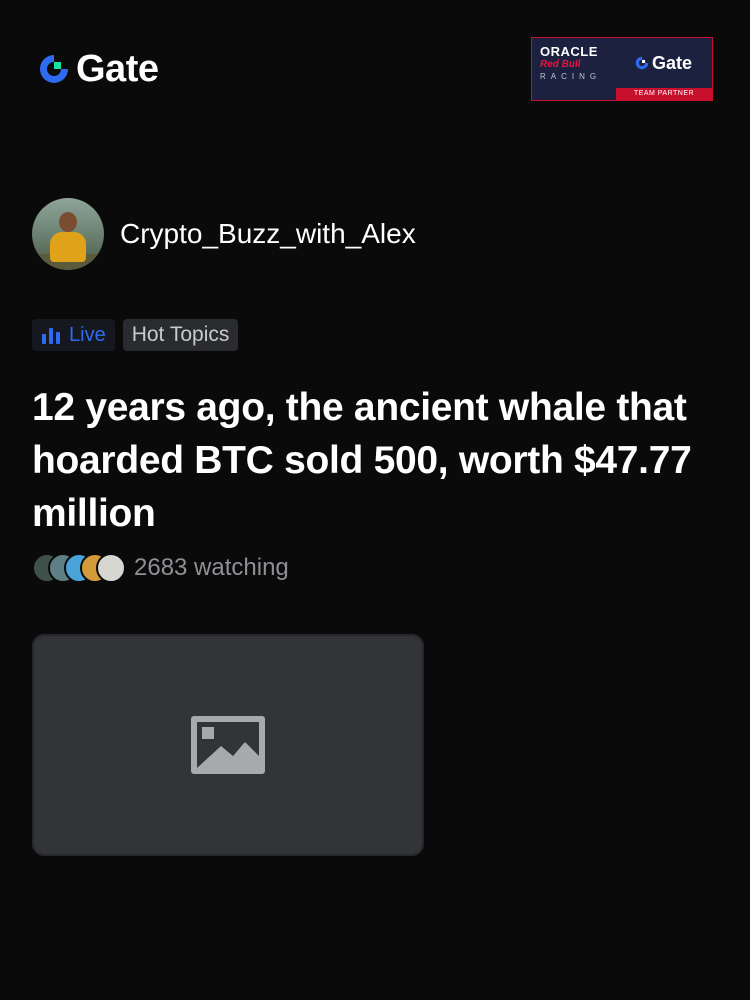 The width and height of the screenshot is (750, 1000). Describe the element at coordinates (571, 76) in the screenshot. I see `racing-text: RACING` at that location.